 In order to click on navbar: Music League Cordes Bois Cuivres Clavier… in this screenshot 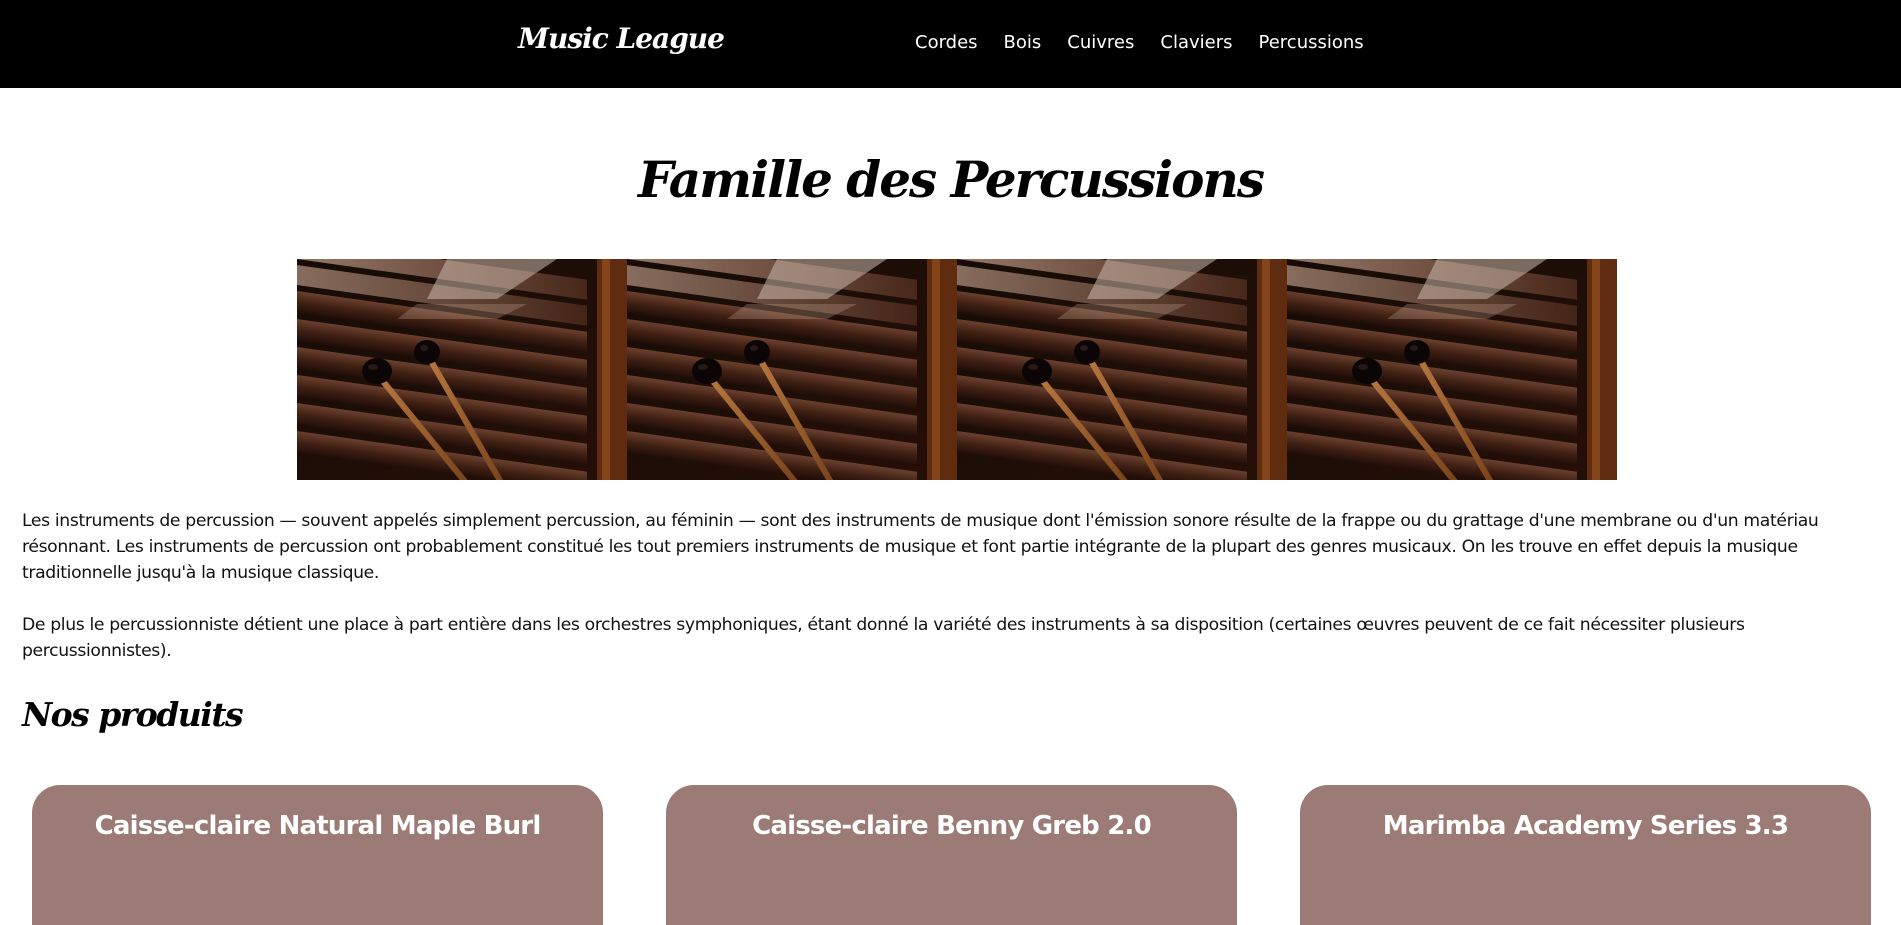, I will do `click(950, 44)`.